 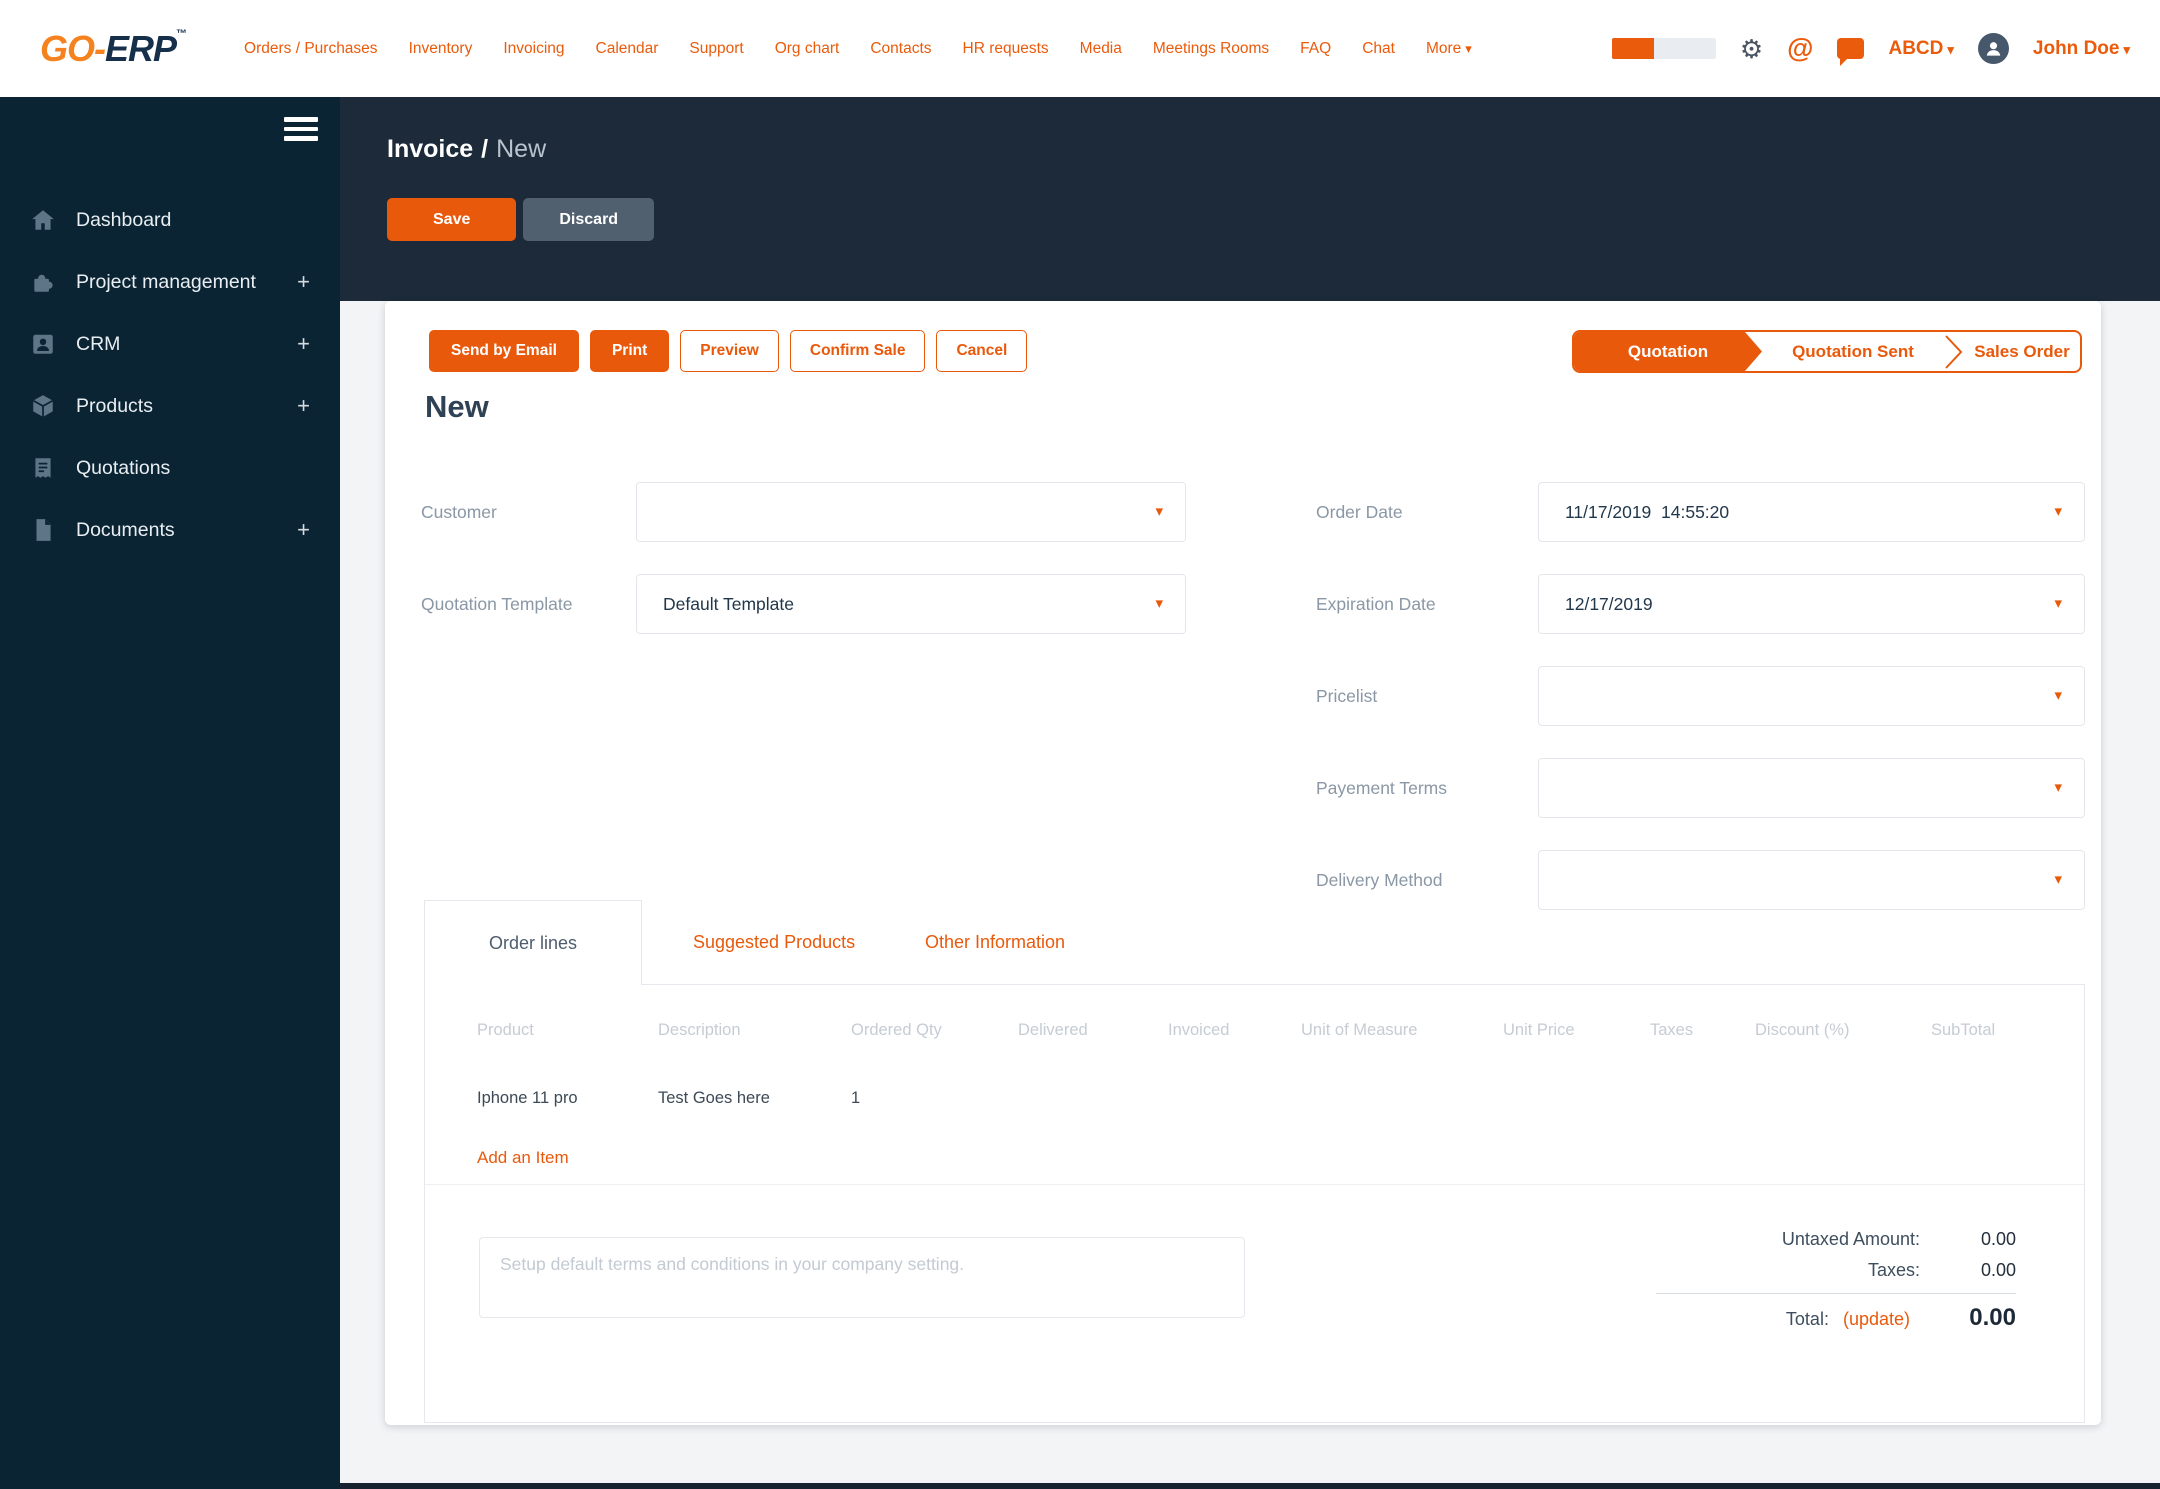 I want to click on untaxed-row: Untaxed Amount: 0.00, so click(x=1836, y=1239).